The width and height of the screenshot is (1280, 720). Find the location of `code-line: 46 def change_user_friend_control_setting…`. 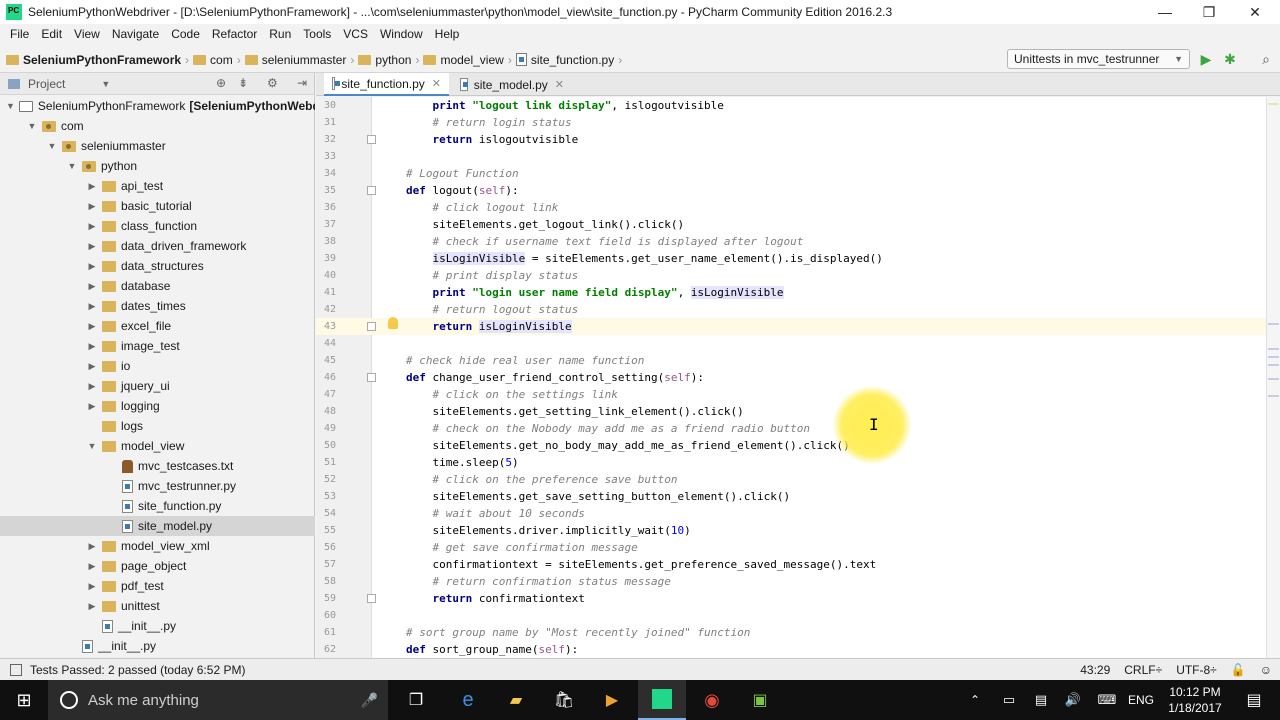

code-line: 46 def change_user_friend_control_setting… is located at coordinates (791, 377).